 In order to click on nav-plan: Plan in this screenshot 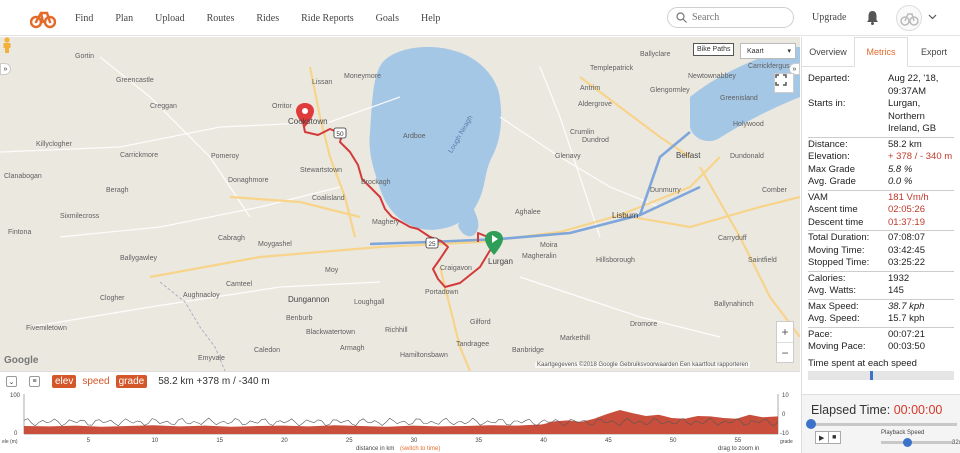, I will do `click(124, 18)`.